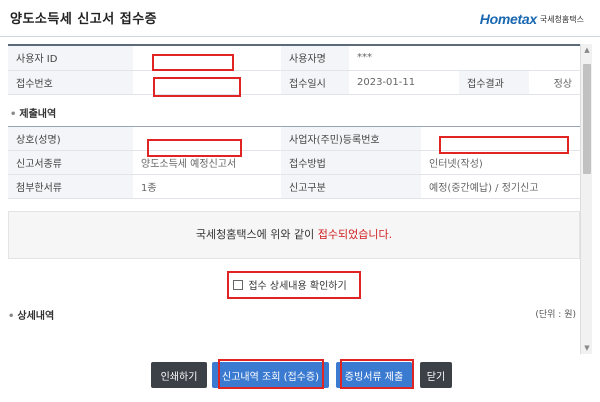  Describe the element at coordinates (587, 348) in the screenshot. I see `scroll-down-icon: ▼` at that location.